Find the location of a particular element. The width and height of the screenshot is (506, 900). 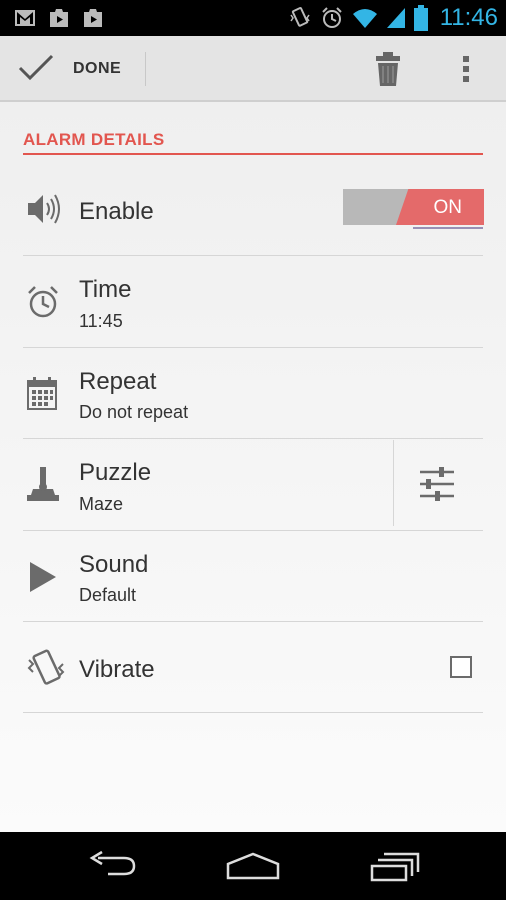

gmail-icon is located at coordinates (25, 18).